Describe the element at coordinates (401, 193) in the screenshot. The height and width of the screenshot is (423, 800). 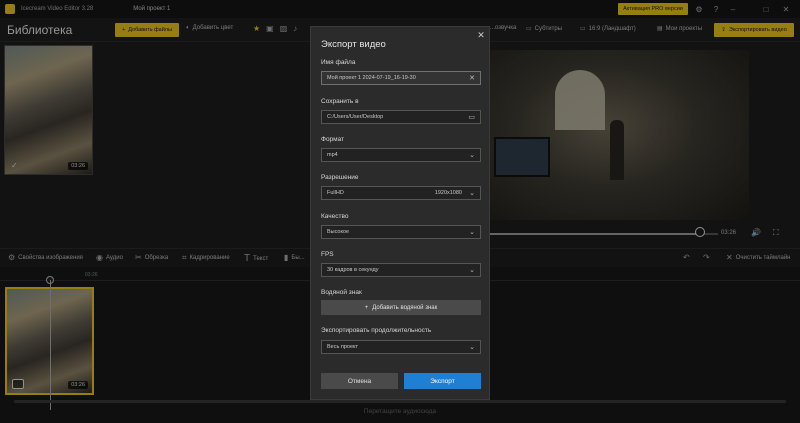
I see `resolution-select: FullHD 1920x1080 ⌄` at that location.